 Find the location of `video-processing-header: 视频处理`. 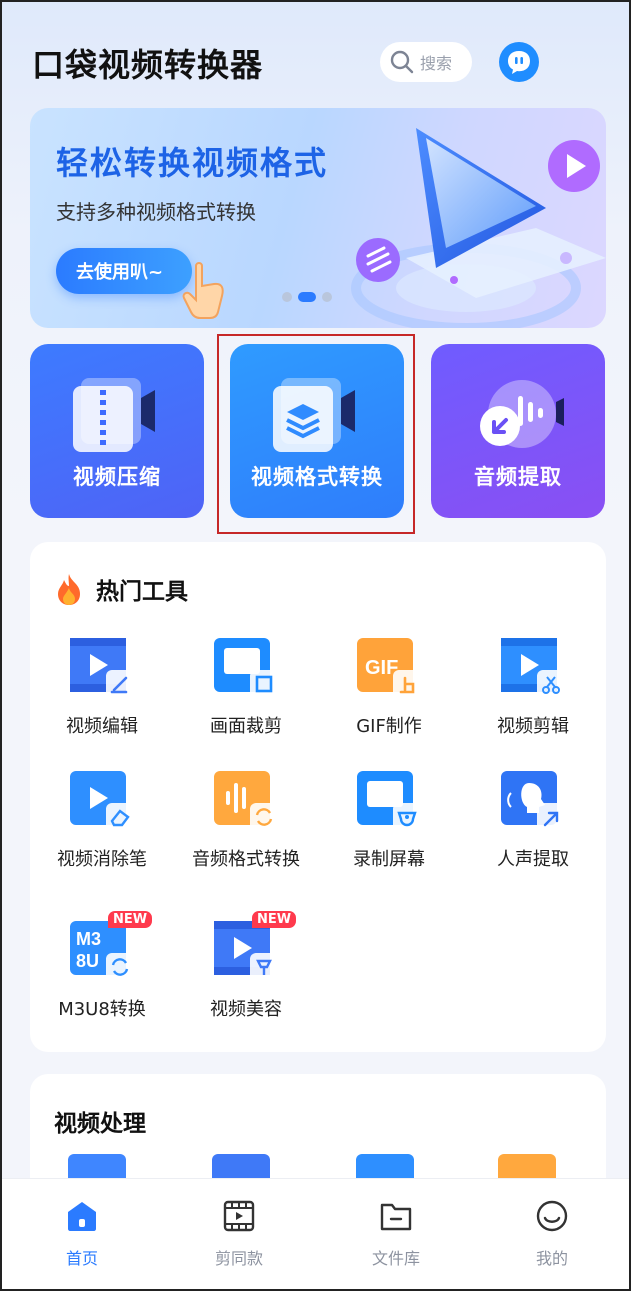

video-processing-header: 视频处理 is located at coordinates (100, 1121).